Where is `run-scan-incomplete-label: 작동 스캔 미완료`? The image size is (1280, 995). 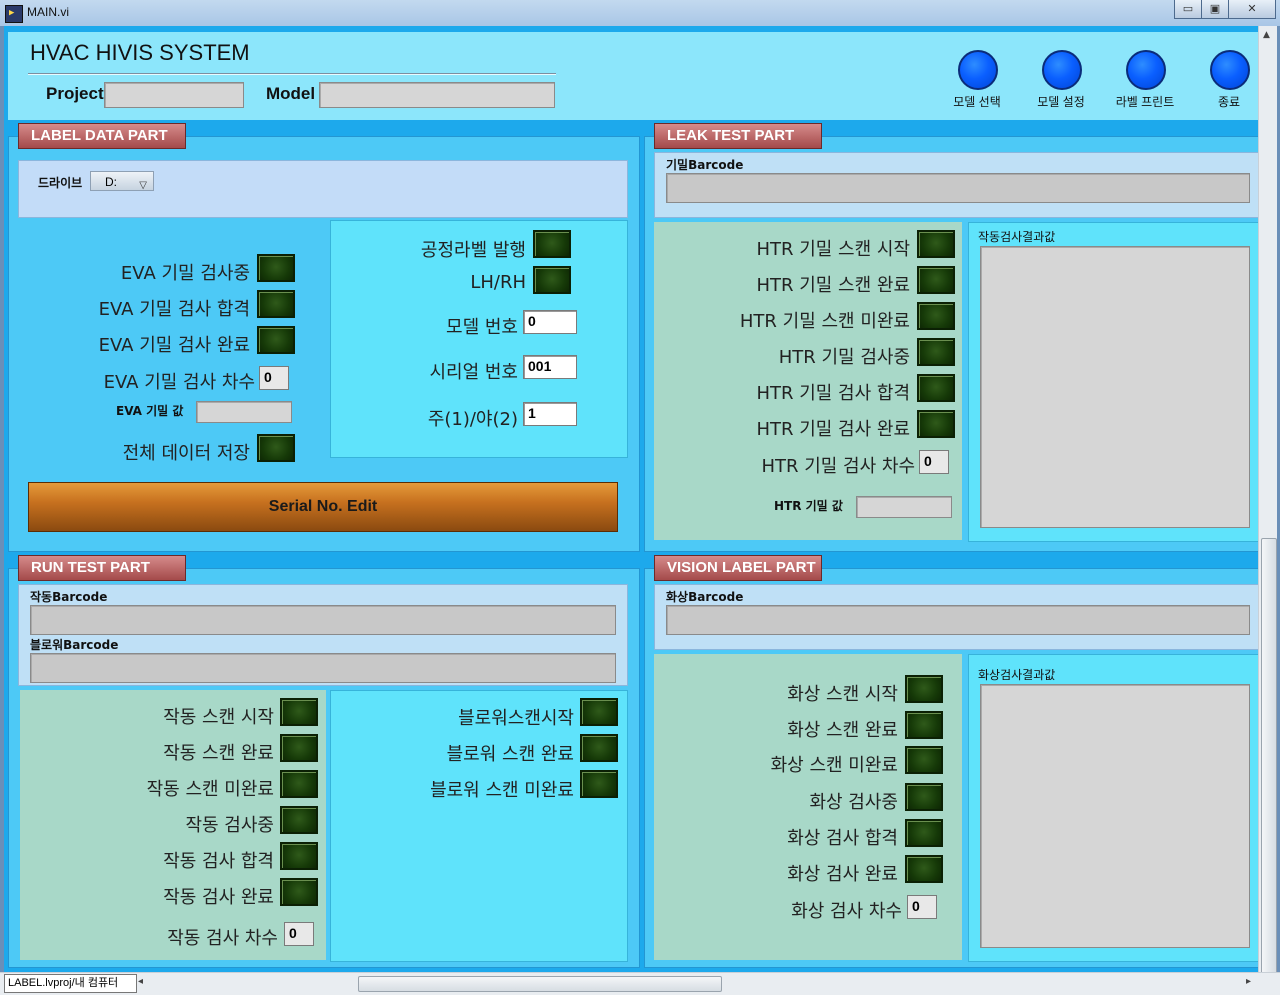 run-scan-incomplete-label: 작동 스캔 미완료 is located at coordinates (210, 789).